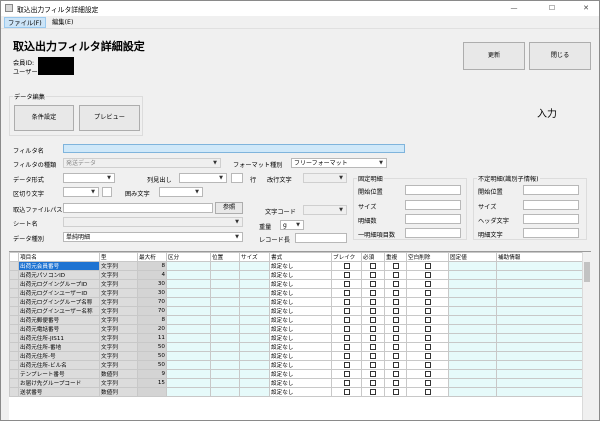  Describe the element at coordinates (59, 275) in the screenshot. I see `cell-name: 出荷元パソコンID` at that location.